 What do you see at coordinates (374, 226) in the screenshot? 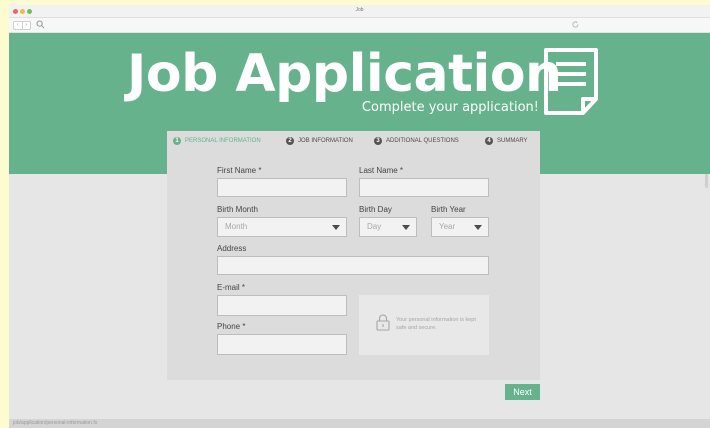
I see `birth-day-value: Day` at bounding box center [374, 226].